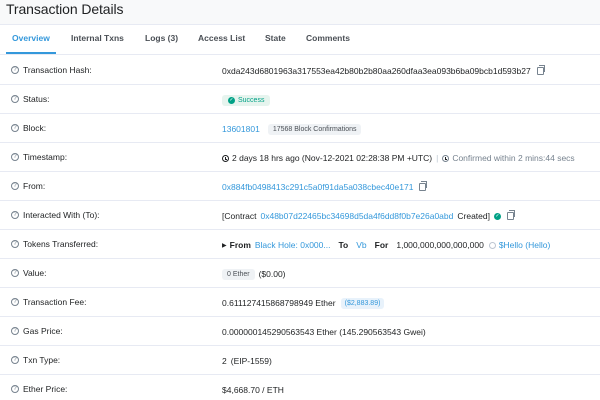  I want to click on row-txn-type: ? Txn Type: 2 (EIP-1559), so click(300, 360).